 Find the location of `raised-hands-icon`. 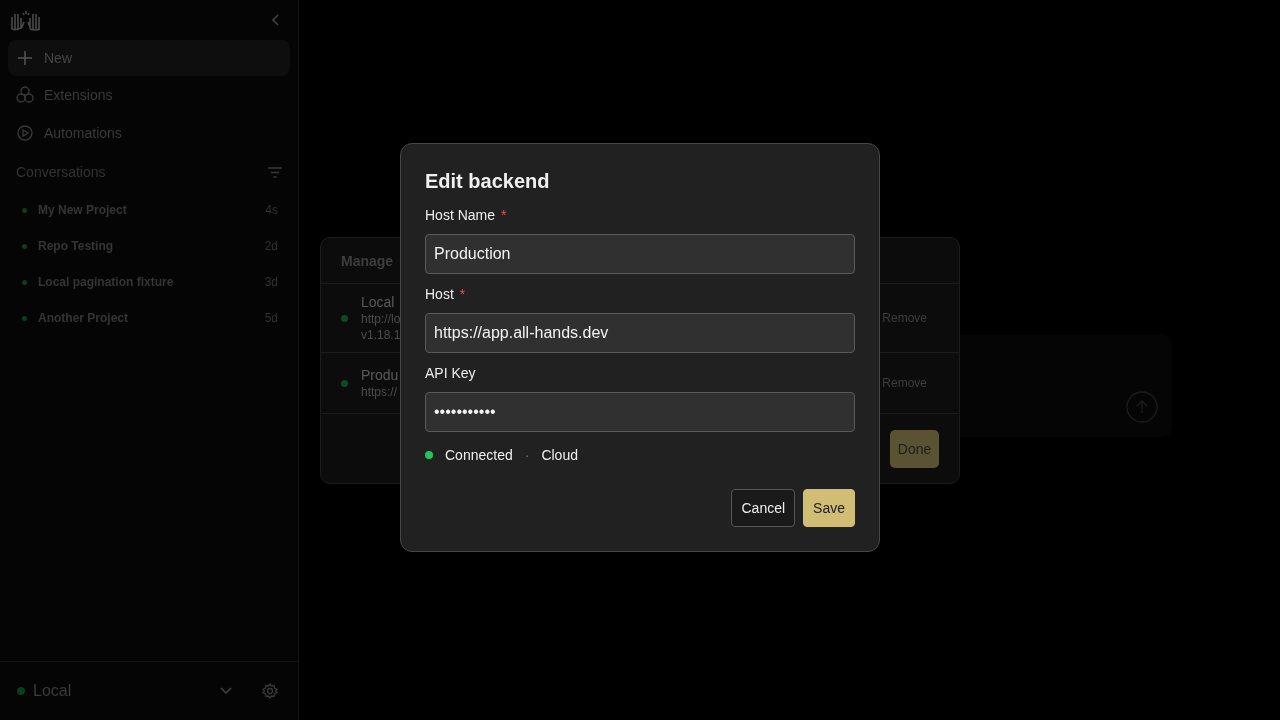

raised-hands-icon is located at coordinates (26, 20).